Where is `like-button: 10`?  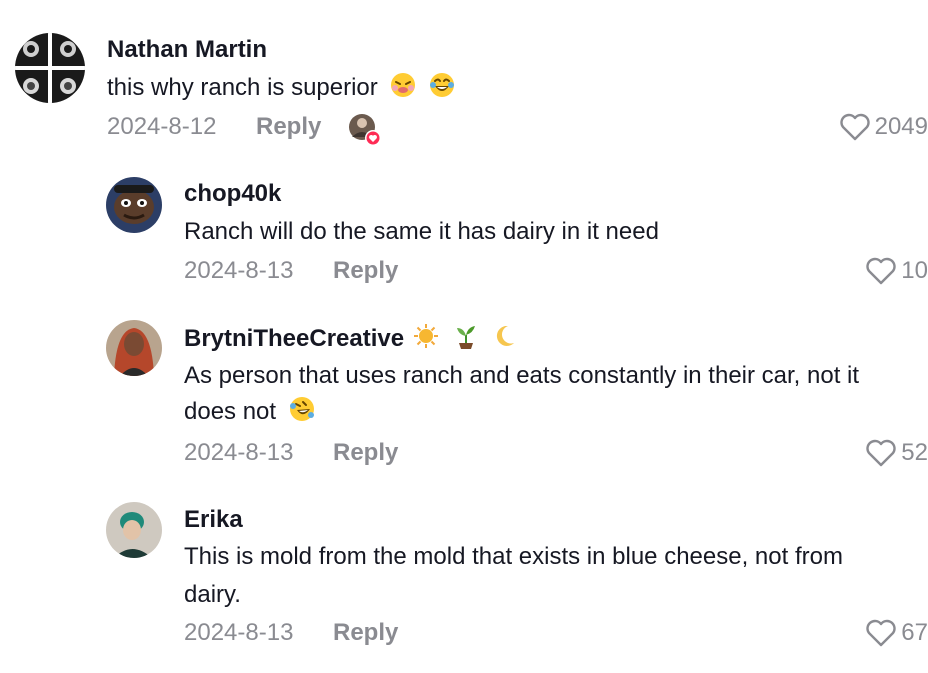
like-button: 10 is located at coordinates (896, 271).